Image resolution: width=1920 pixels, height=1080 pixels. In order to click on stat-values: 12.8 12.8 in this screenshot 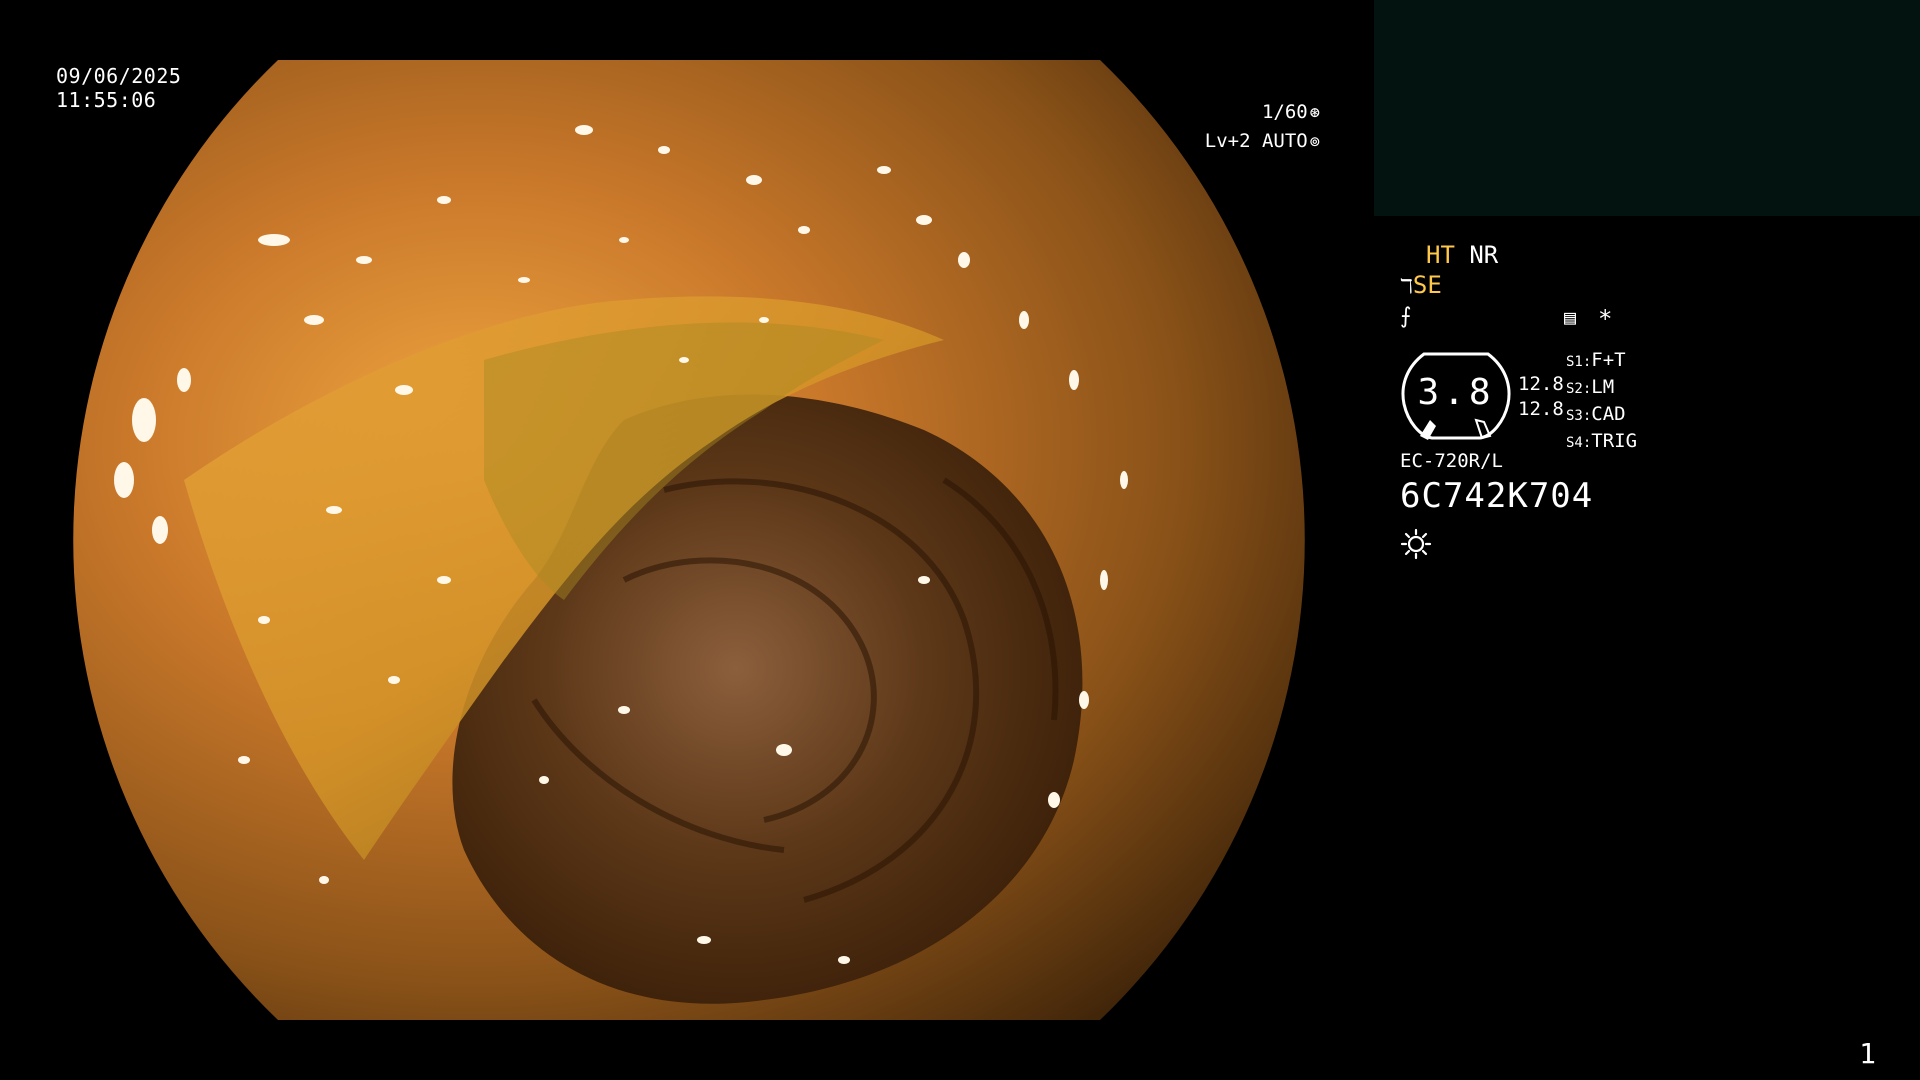, I will do `click(1541, 397)`.